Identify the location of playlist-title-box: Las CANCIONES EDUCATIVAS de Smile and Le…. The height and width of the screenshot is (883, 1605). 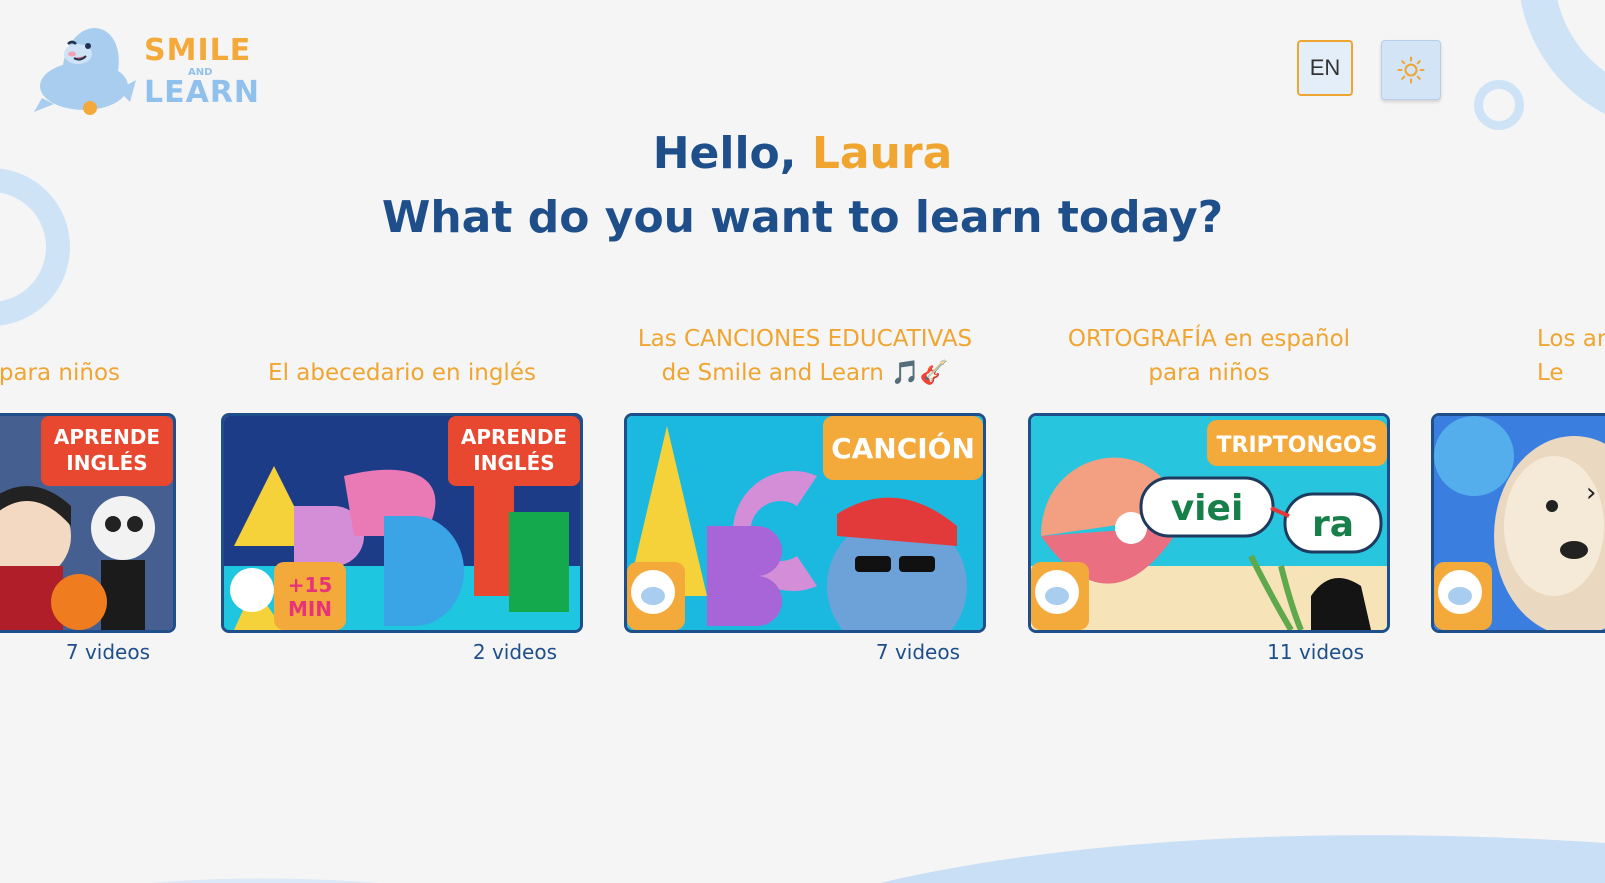
(805, 340).